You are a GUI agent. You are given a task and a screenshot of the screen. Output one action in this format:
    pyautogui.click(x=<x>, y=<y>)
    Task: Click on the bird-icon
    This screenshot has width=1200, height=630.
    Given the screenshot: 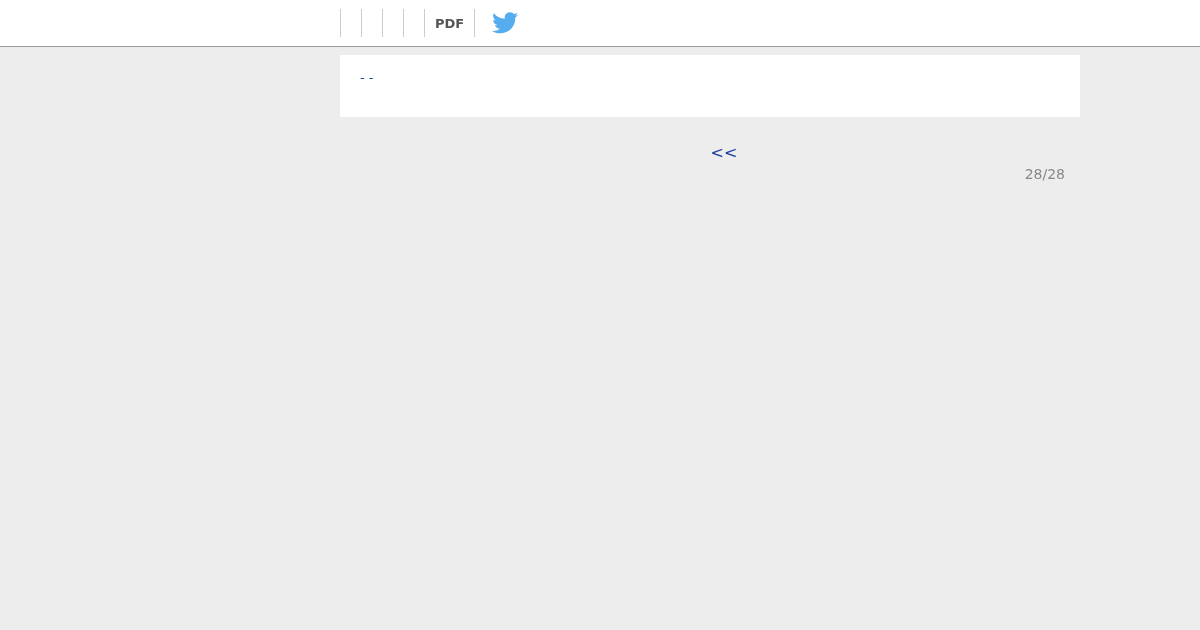 What is the action you would take?
    pyautogui.click(x=505, y=23)
    